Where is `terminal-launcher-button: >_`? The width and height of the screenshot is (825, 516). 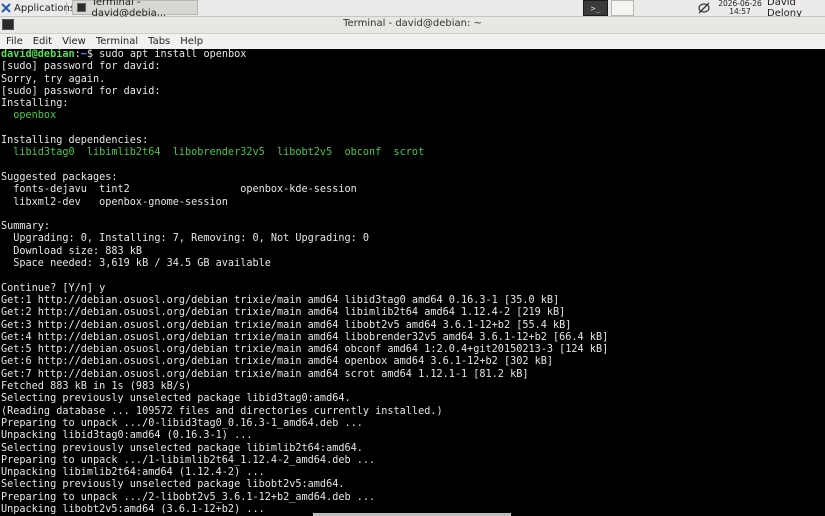
terminal-launcher-button: >_ is located at coordinates (595, 8).